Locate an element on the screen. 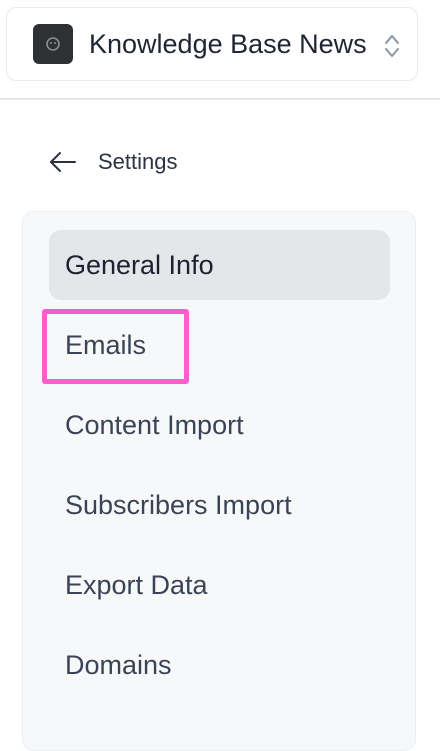 The height and width of the screenshot is (751, 440). nav-item-label: General Info is located at coordinates (139, 264).